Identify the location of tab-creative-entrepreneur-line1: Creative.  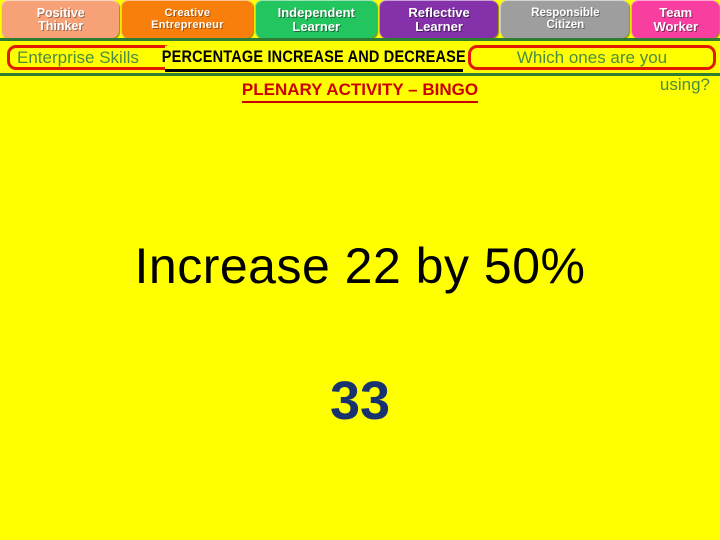
(187, 13).